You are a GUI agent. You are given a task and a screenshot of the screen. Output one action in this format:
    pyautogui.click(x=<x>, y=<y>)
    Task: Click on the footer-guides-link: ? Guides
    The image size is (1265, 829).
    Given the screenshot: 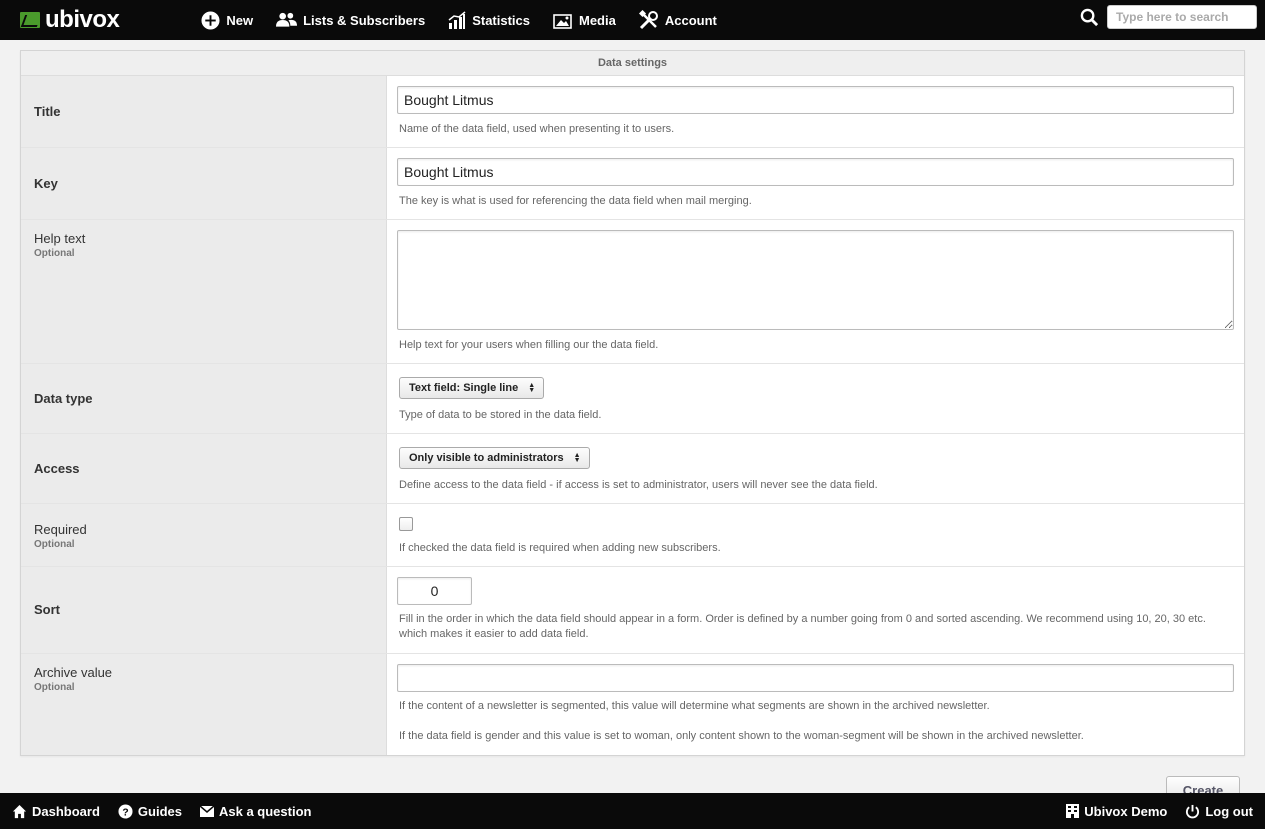 What is the action you would take?
    pyautogui.click(x=150, y=811)
    